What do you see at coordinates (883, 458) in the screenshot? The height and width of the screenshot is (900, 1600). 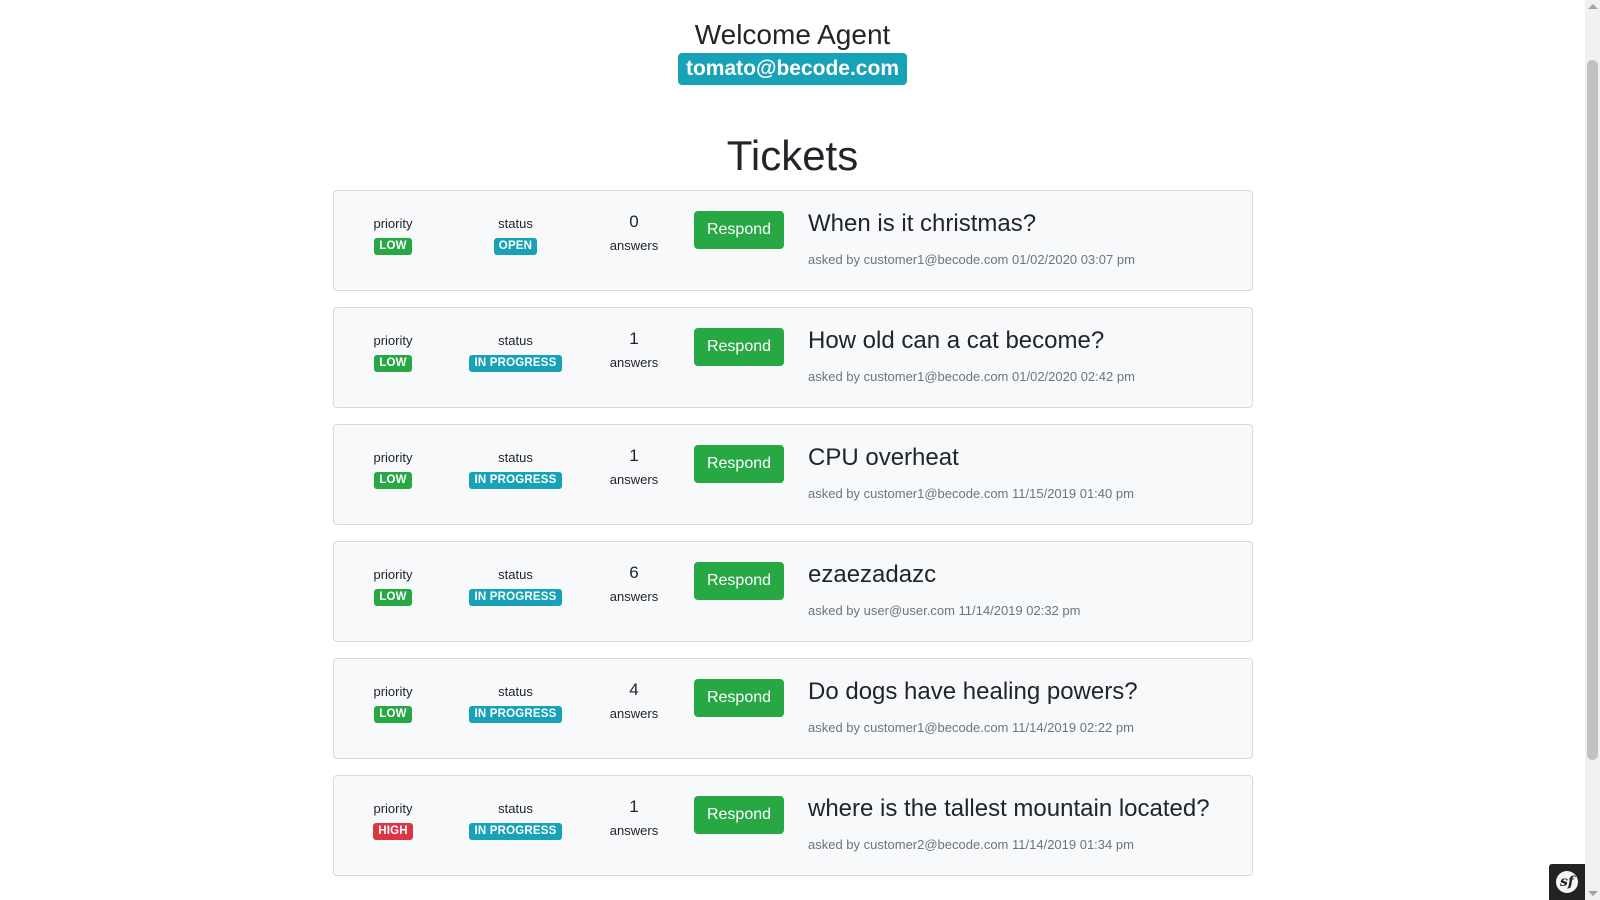 I see `ticket-title: CPU overheat` at bounding box center [883, 458].